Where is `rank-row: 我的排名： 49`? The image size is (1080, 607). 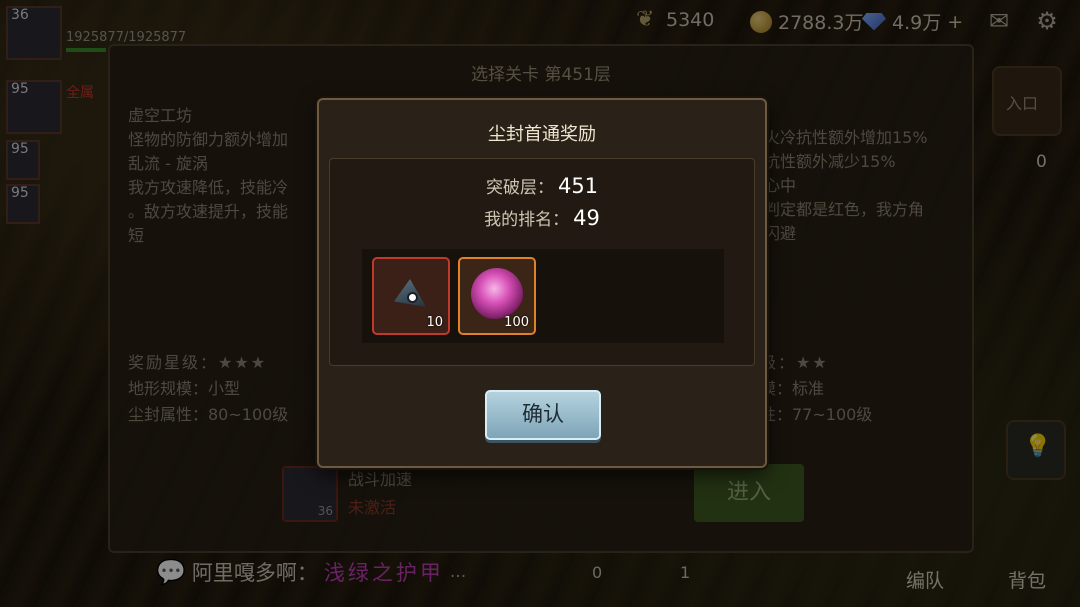
rank-row: 我的排名： 49 is located at coordinates (542, 217).